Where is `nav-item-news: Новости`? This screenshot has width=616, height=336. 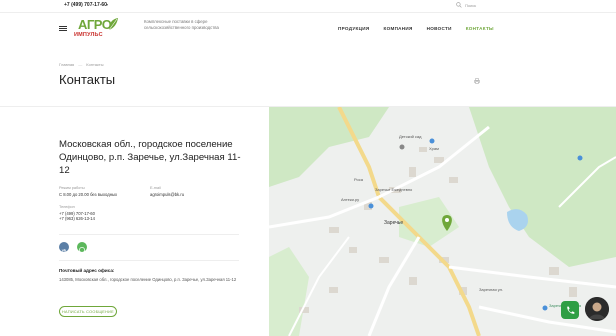 nav-item-news: Новости is located at coordinates (439, 28).